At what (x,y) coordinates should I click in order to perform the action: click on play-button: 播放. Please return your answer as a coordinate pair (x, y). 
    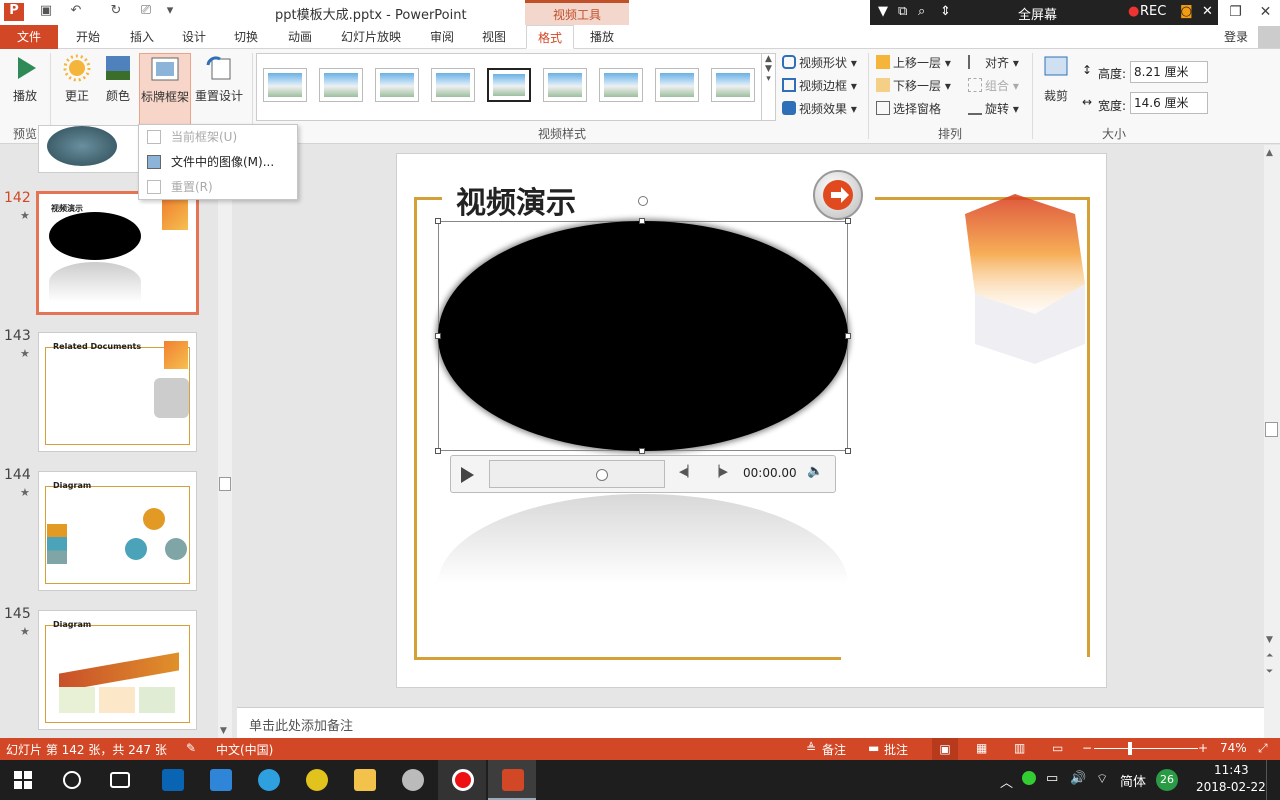
    Looking at the image, I should click on (25, 78).